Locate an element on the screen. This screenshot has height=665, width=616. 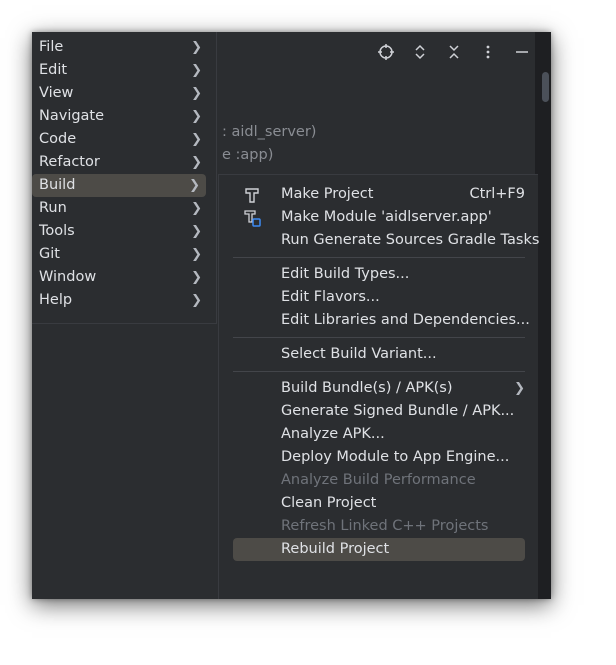
run-generate-sources-label: Run Generate Sources Gradle Tasks is located at coordinates (410, 240).